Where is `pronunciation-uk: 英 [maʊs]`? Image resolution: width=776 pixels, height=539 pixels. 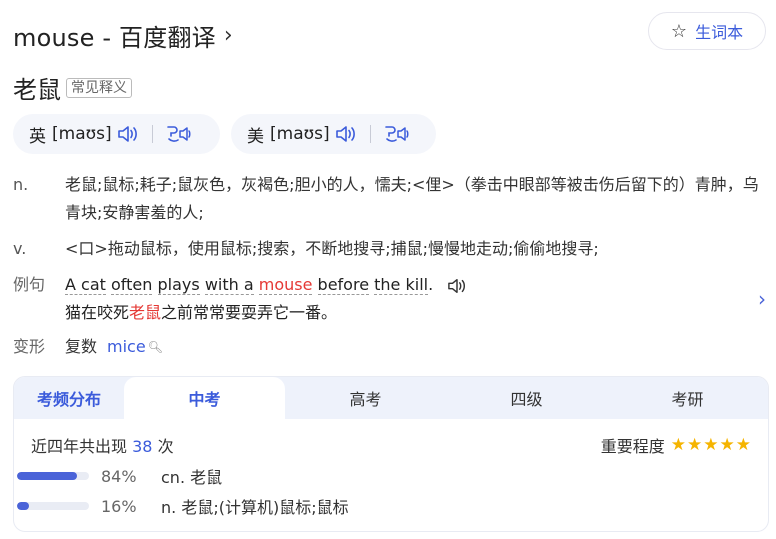 pronunciation-uk: 英 [maʊs] is located at coordinates (116, 134).